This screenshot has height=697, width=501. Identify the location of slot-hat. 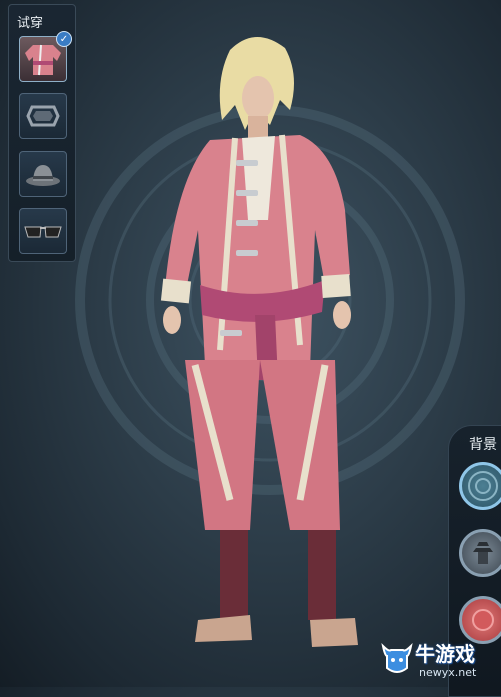
(43, 174).